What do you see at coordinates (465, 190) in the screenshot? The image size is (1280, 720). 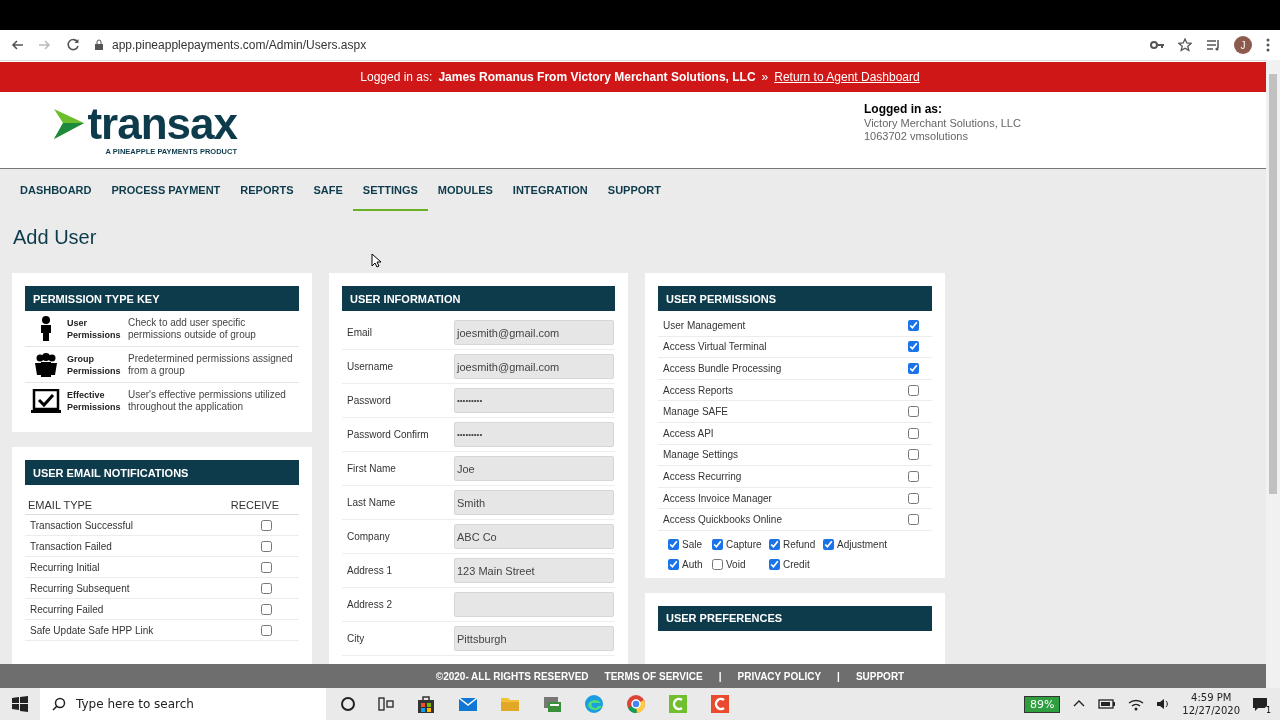 I see `nav-tab: MODULES` at bounding box center [465, 190].